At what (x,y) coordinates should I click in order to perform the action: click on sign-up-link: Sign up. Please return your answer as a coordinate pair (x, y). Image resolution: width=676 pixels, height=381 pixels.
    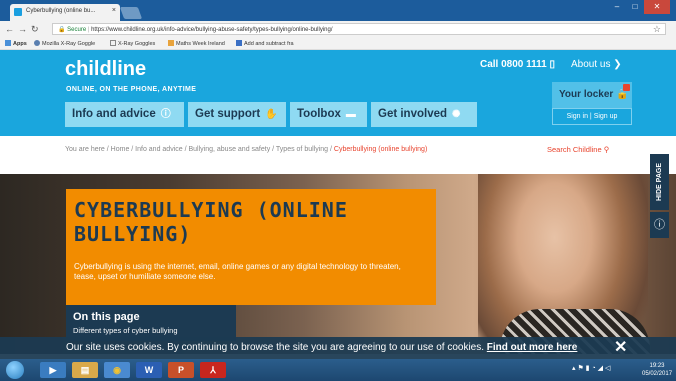
    Looking at the image, I should click on (606, 116).